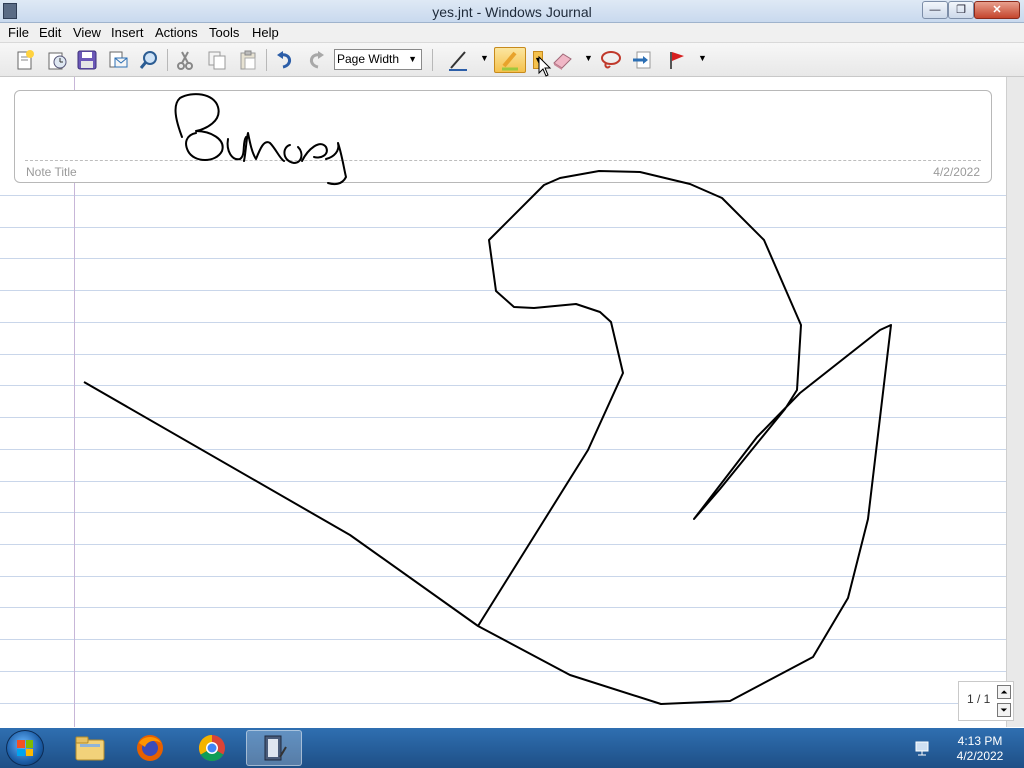 The height and width of the screenshot is (768, 1024). What do you see at coordinates (149, 60) in the screenshot?
I see `find-icon` at bounding box center [149, 60].